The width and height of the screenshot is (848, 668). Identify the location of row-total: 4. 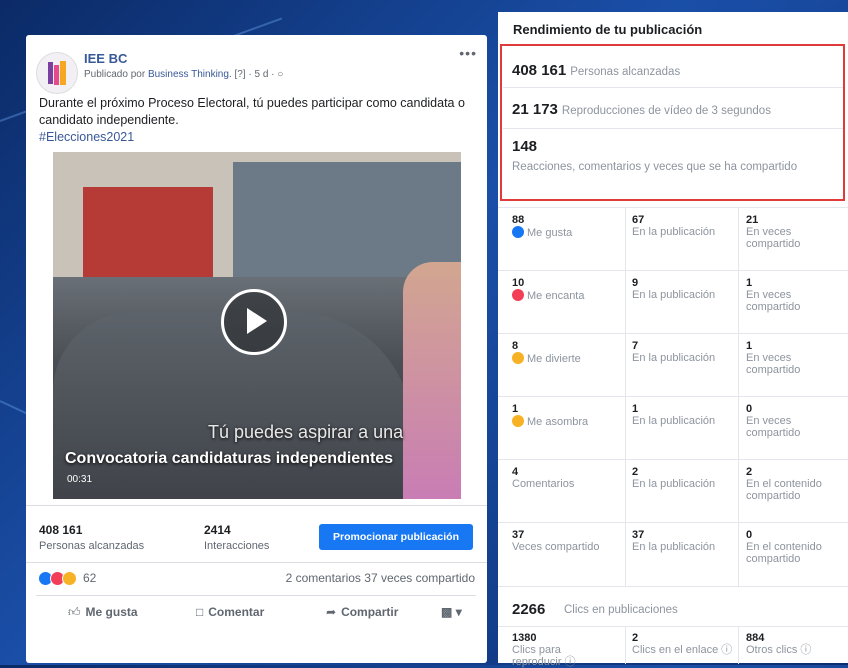
(515, 472).